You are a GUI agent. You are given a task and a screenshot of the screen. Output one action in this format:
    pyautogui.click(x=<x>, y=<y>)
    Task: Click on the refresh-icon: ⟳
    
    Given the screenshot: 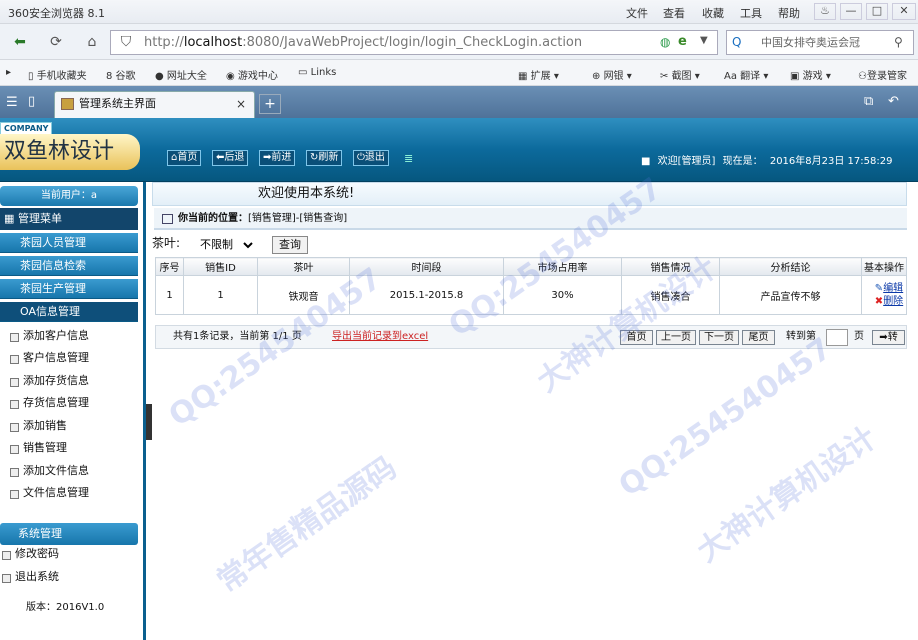 What is the action you would take?
    pyautogui.click(x=56, y=42)
    